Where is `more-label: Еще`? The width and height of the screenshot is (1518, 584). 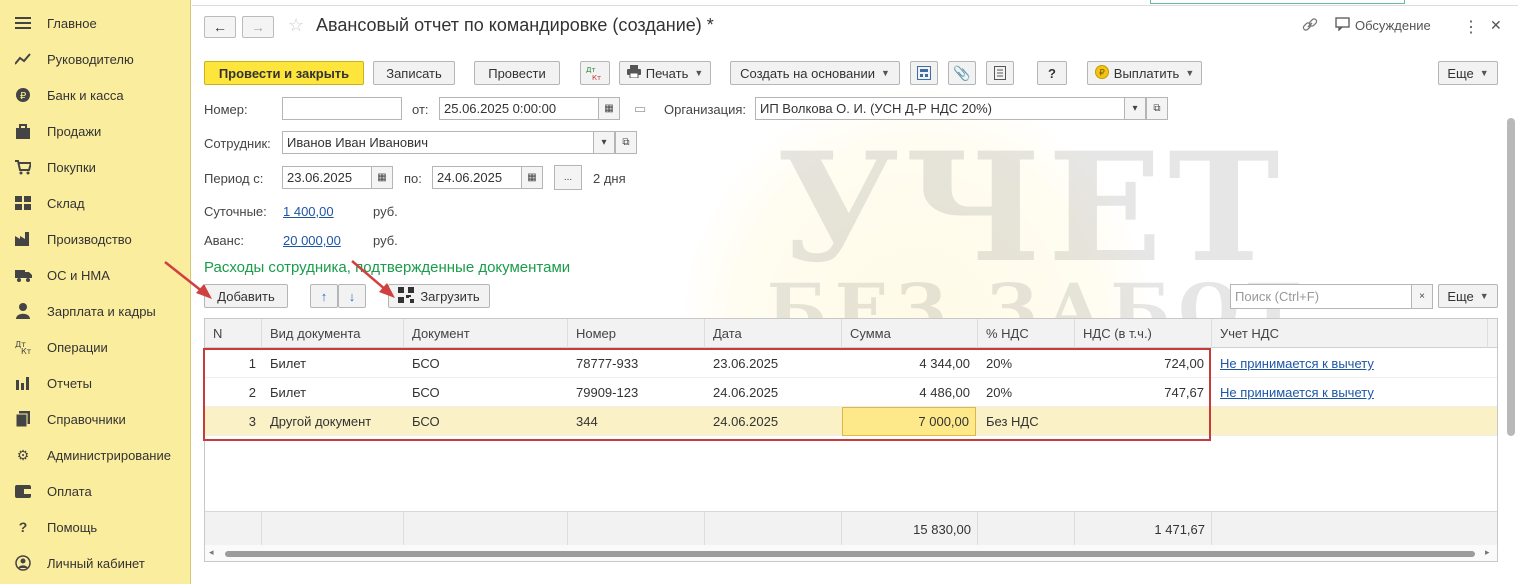
more-label: Еще is located at coordinates (1460, 73).